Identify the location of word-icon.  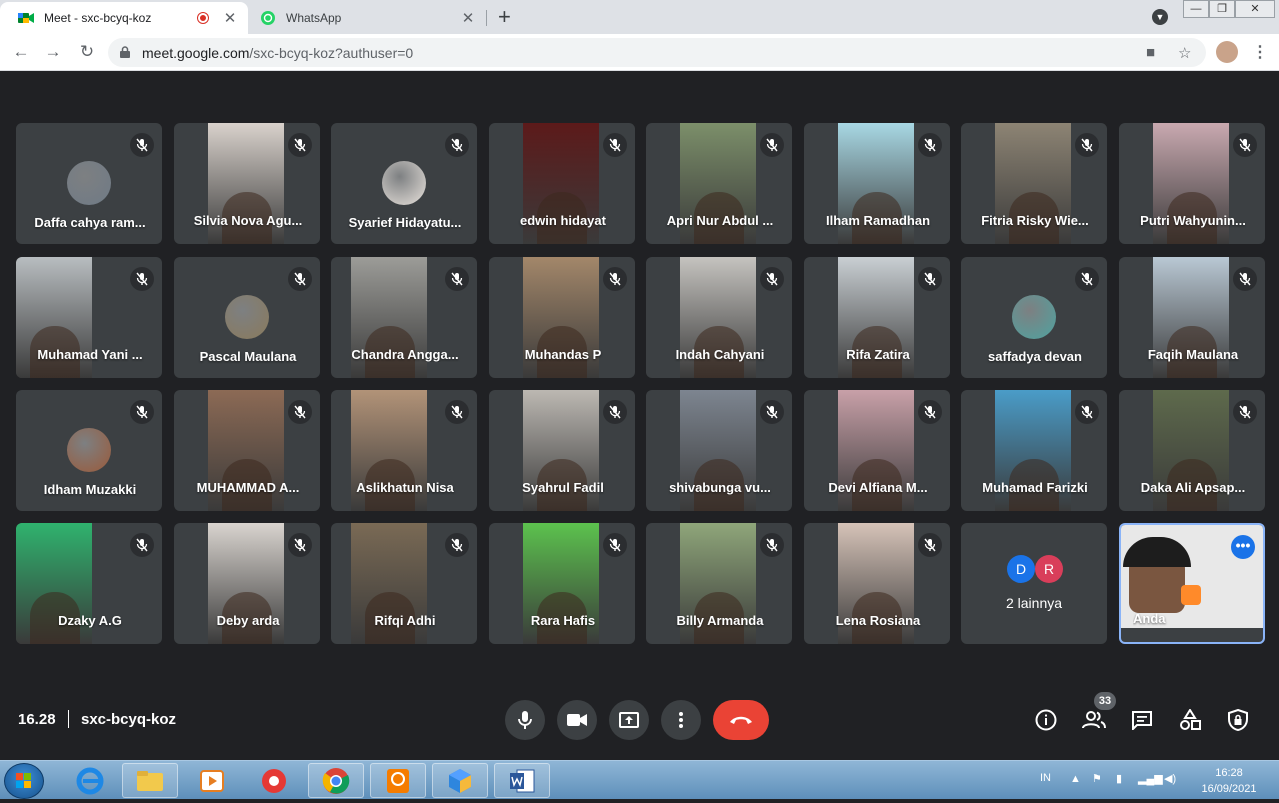
(522, 780).